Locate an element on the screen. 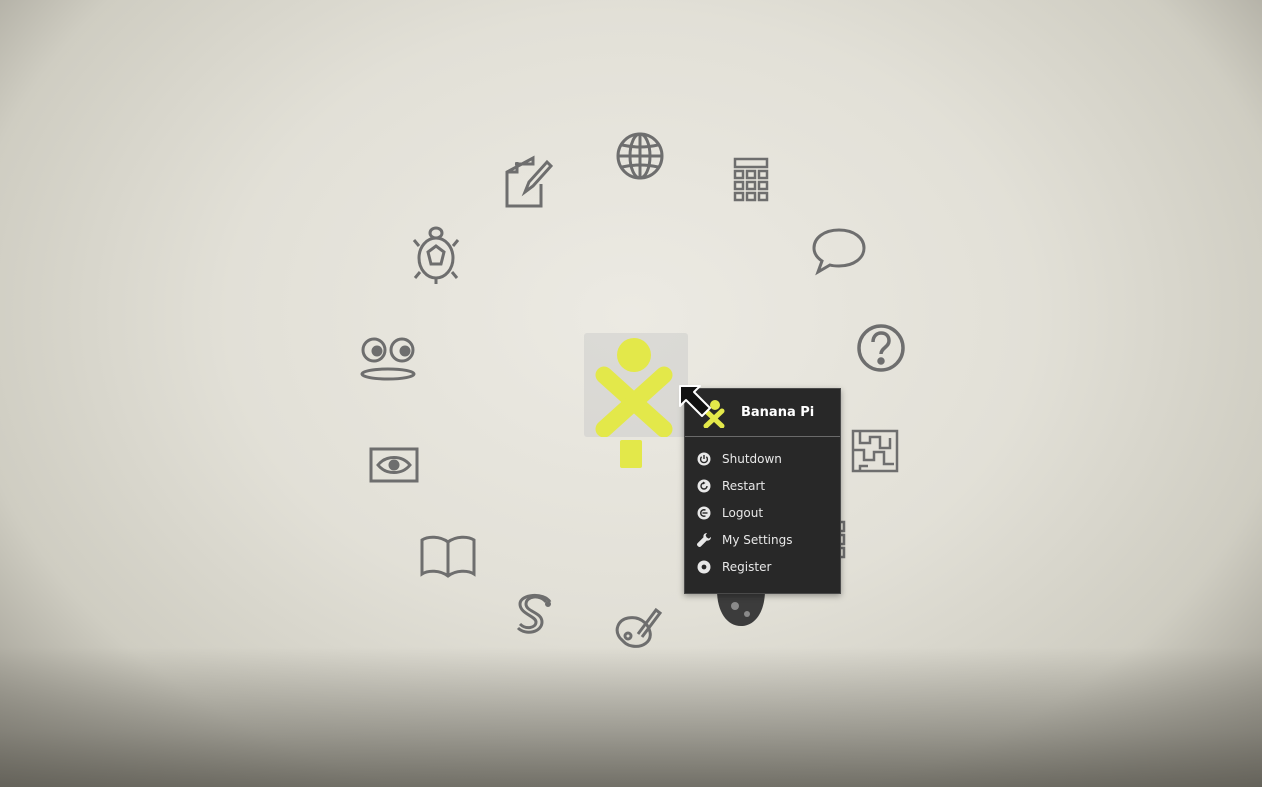 This screenshot has width=1262, height=787. write-icon is located at coordinates (528, 182).